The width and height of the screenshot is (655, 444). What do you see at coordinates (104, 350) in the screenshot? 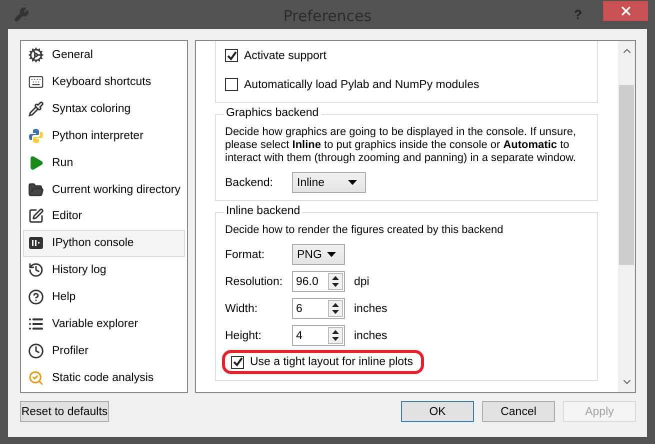
I see `sidebar-item: Profiler` at bounding box center [104, 350].